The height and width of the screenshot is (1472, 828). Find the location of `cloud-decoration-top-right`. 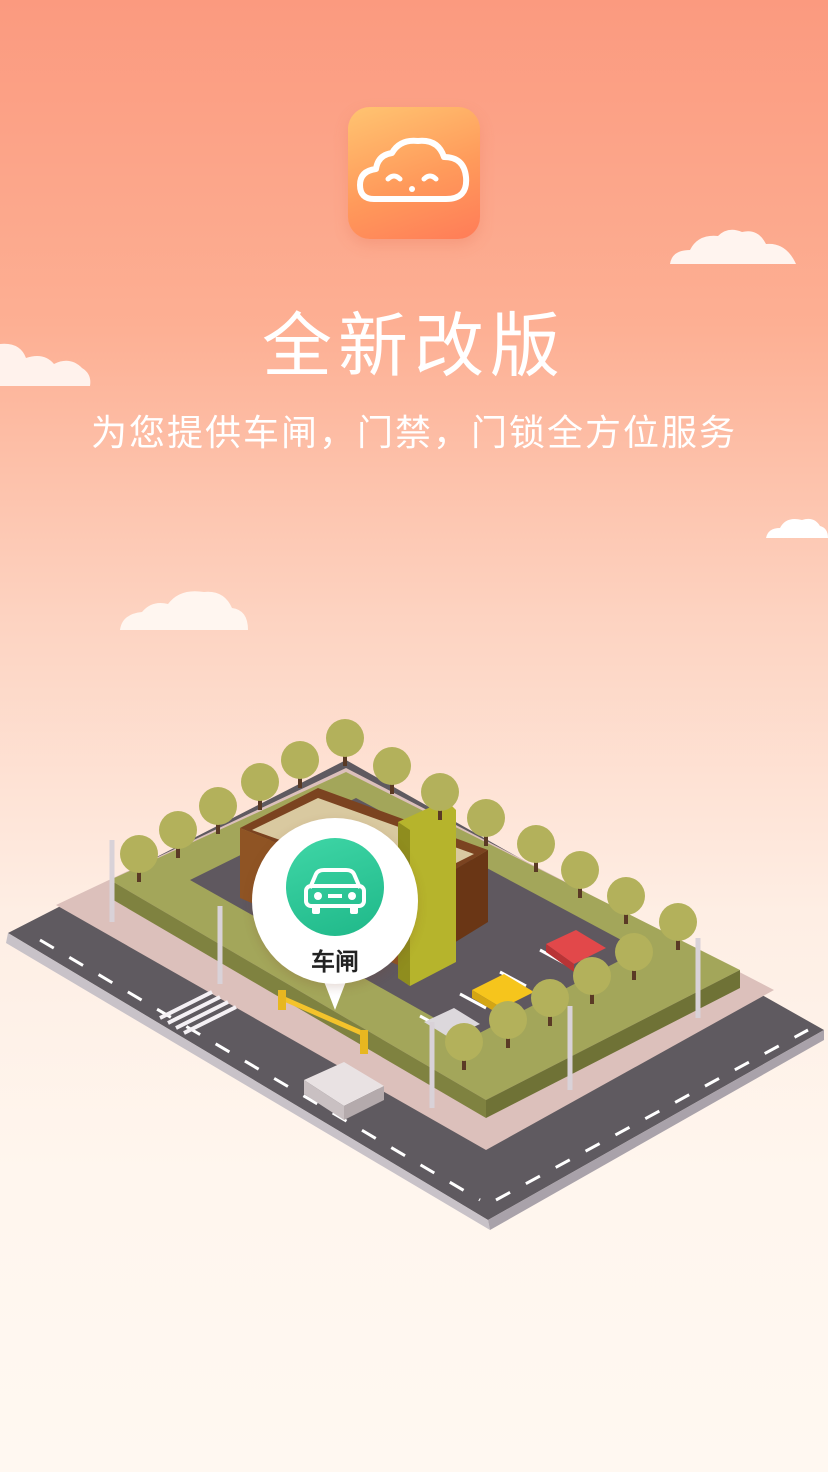

cloud-decoration-top-right is located at coordinates (733, 246).